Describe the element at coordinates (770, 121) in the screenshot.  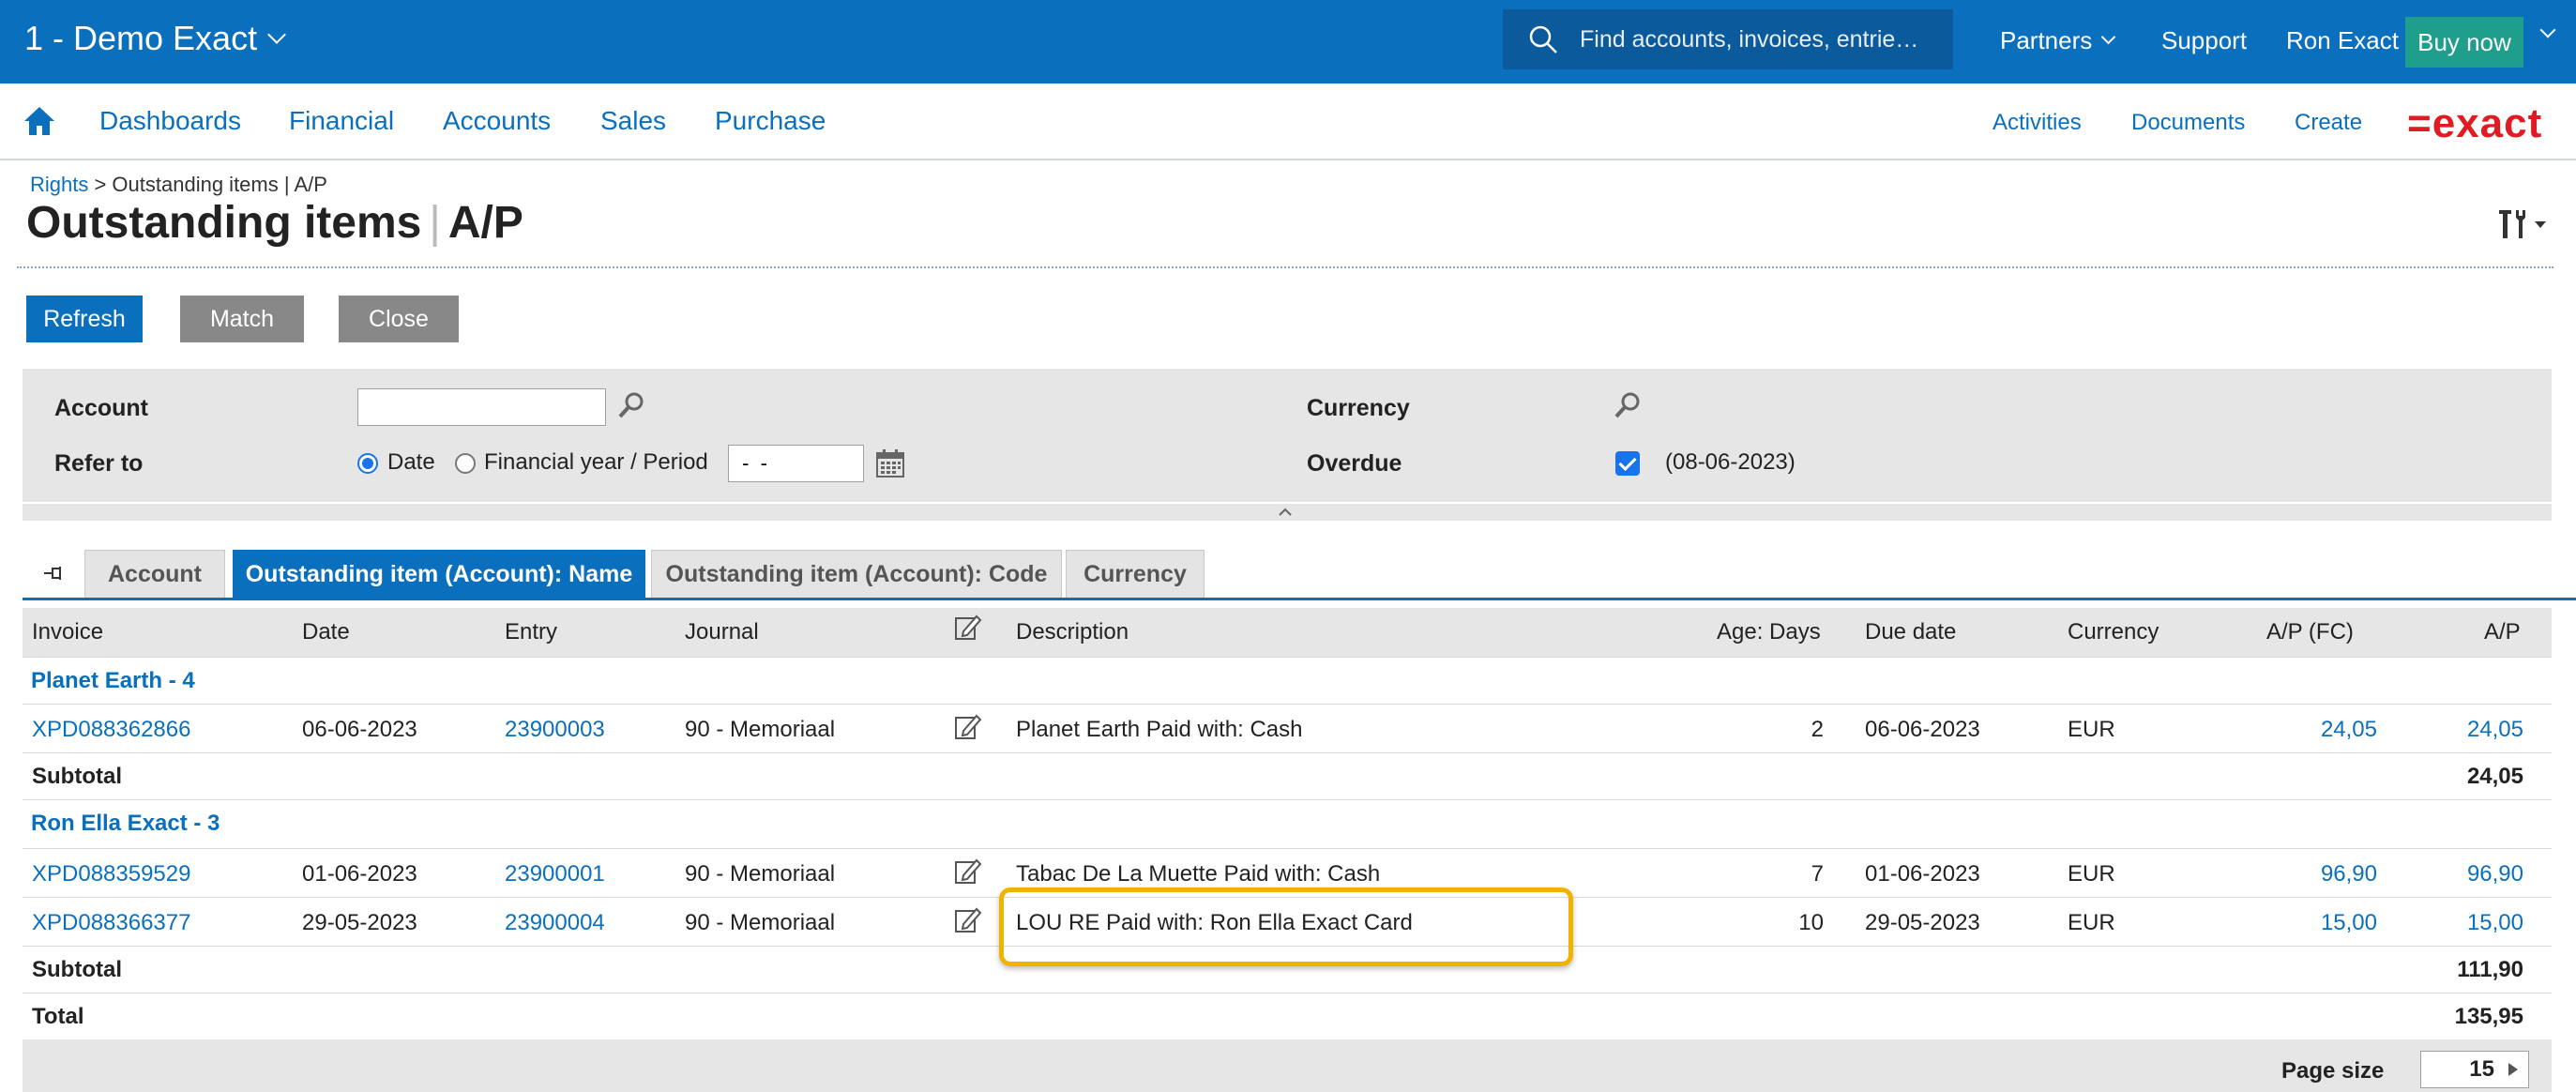
I see `nav-purchase: Purchase` at that location.